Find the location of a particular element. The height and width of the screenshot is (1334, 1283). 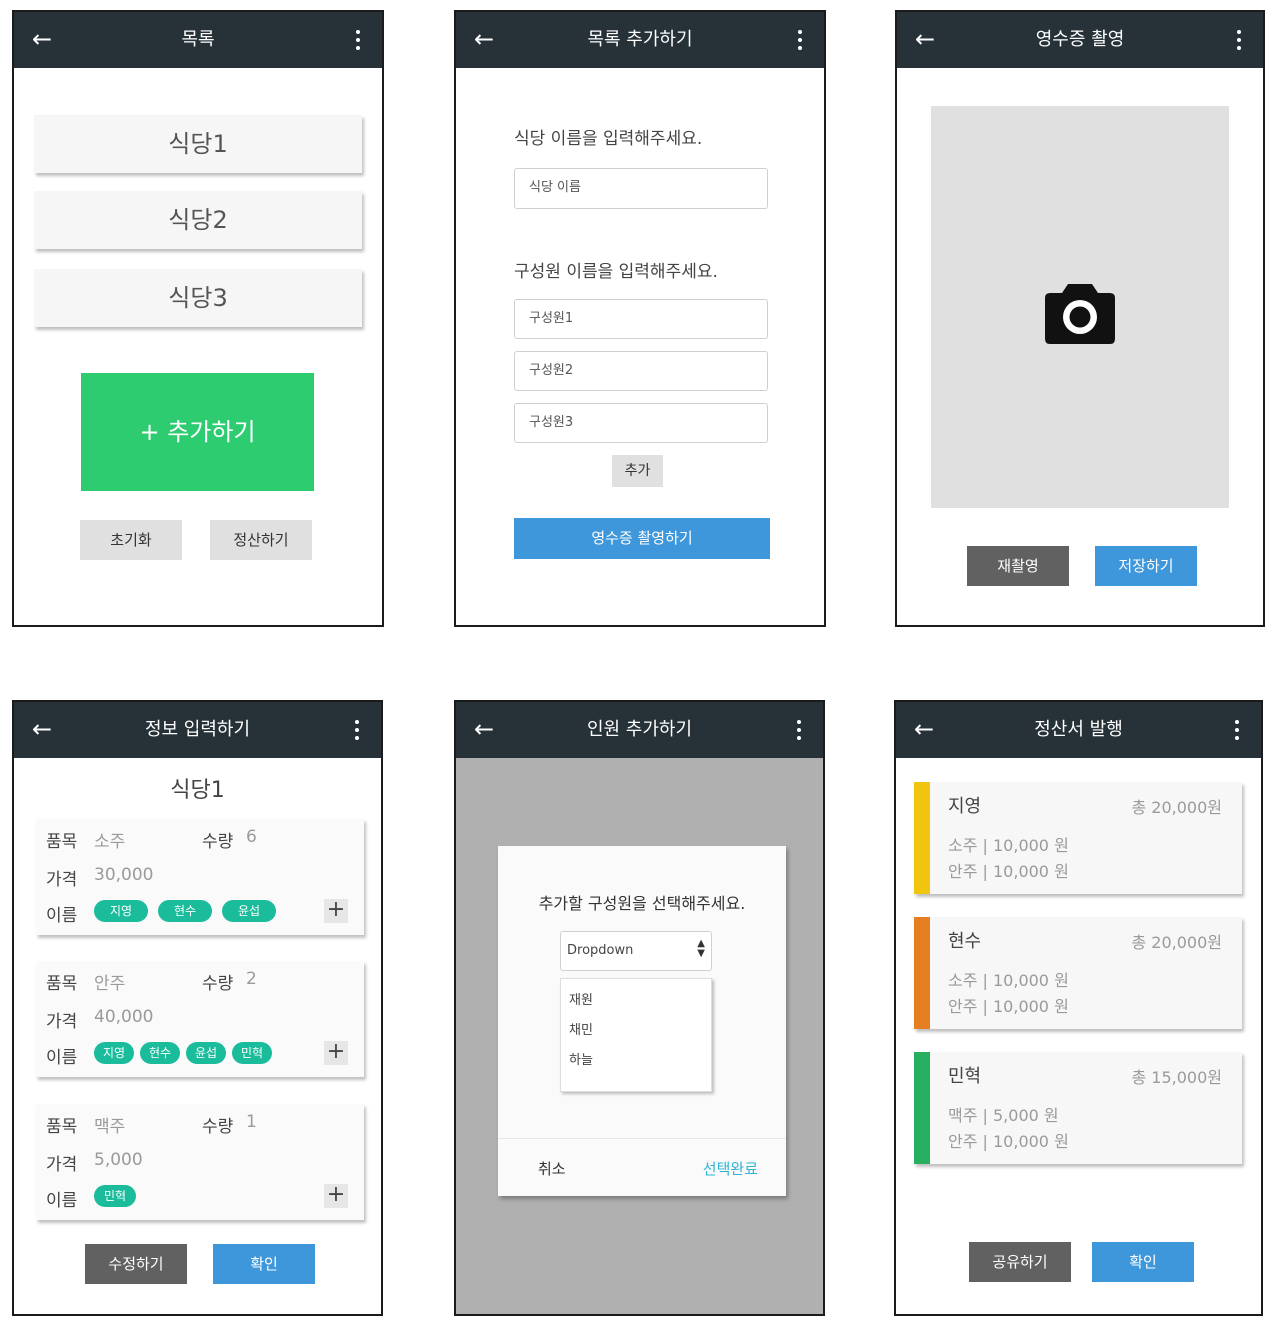

add-member-button: 추가 is located at coordinates (637, 471).